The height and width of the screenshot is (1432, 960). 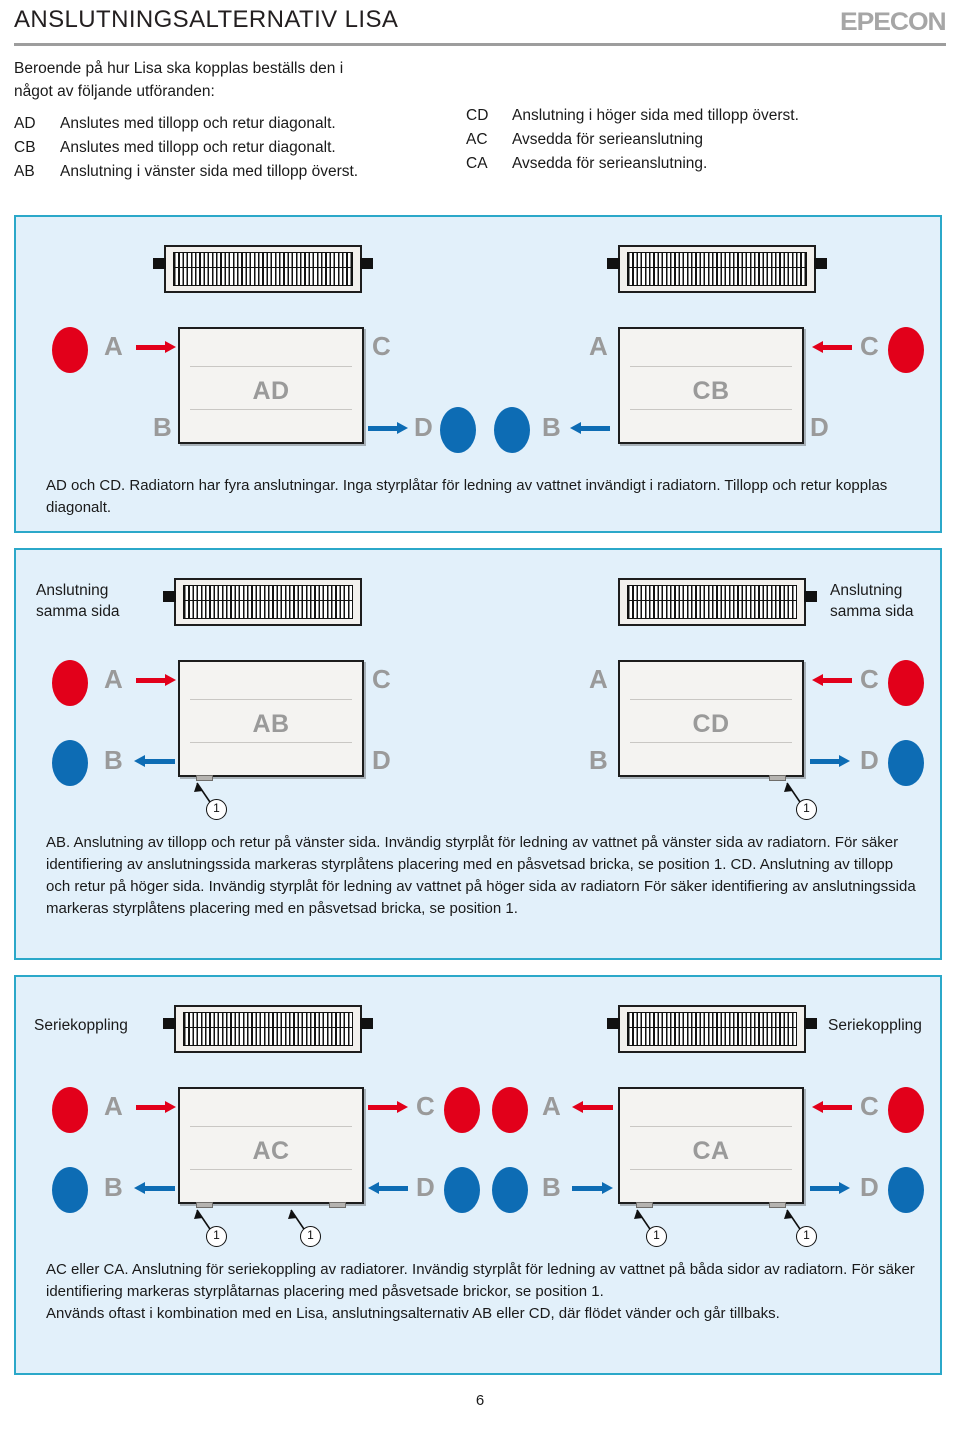 What do you see at coordinates (591, 428) in the screenshot?
I see `flow-arrow-b-in` at bounding box center [591, 428].